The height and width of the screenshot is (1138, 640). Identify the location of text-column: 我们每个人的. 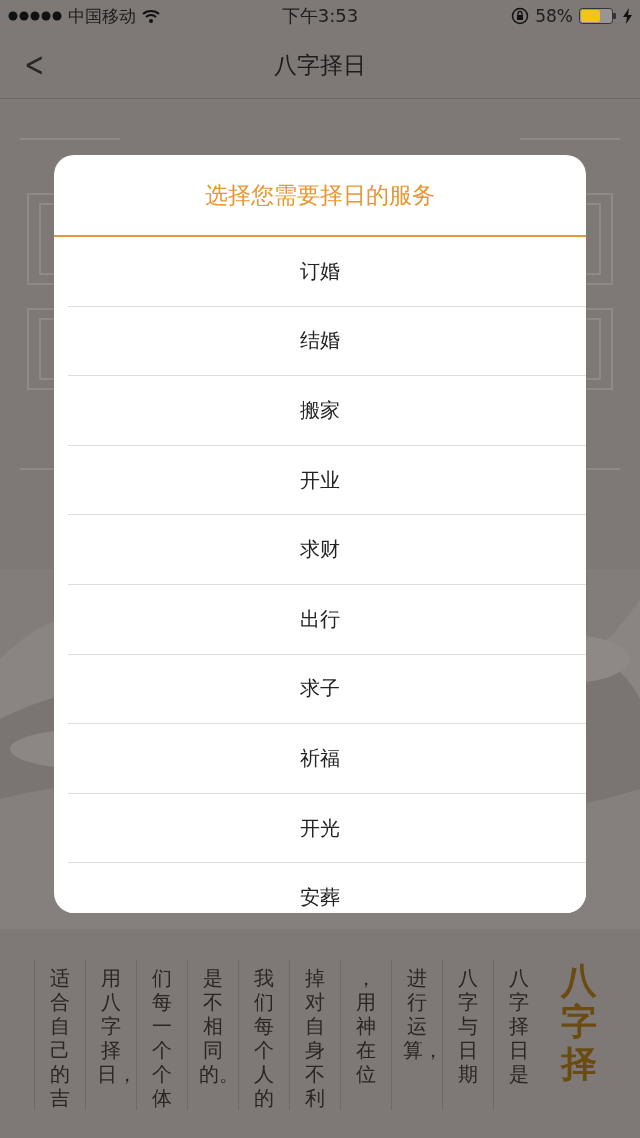
(264, 1038).